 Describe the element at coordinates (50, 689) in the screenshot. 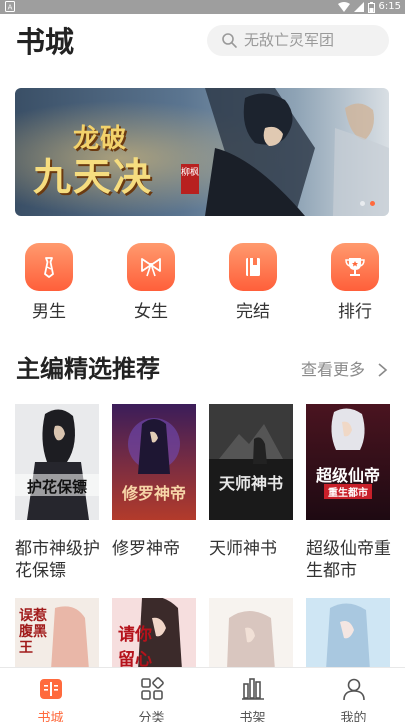

I see `bookstore-icon` at that location.